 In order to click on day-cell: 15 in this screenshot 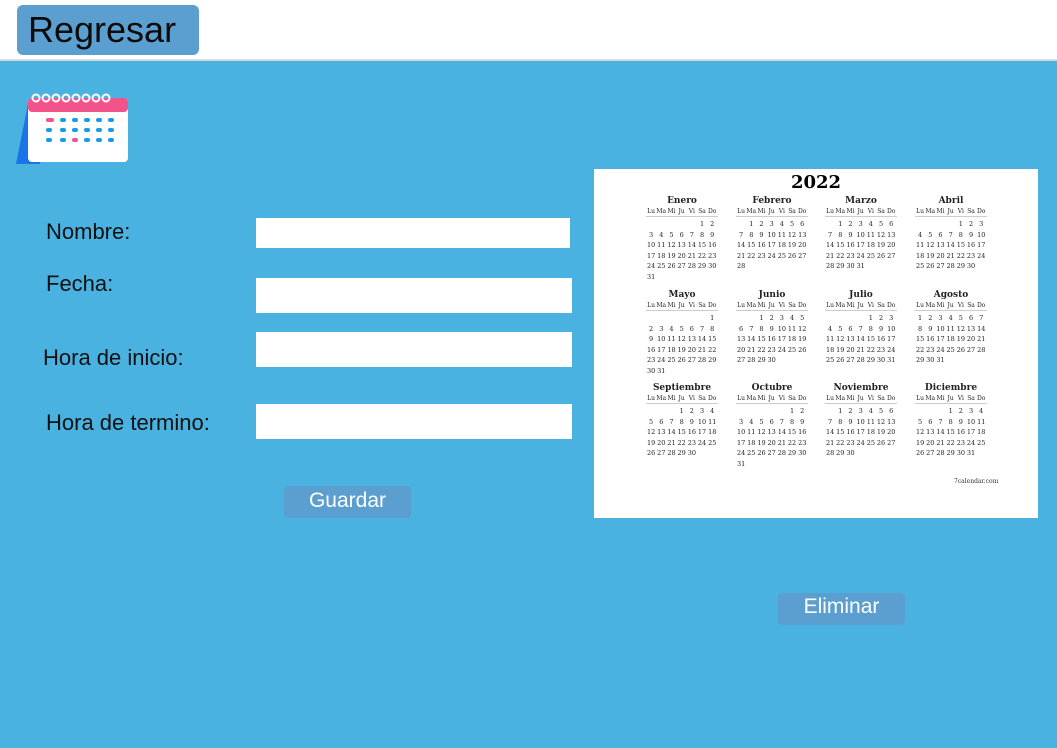, I will do `click(792, 432)`.